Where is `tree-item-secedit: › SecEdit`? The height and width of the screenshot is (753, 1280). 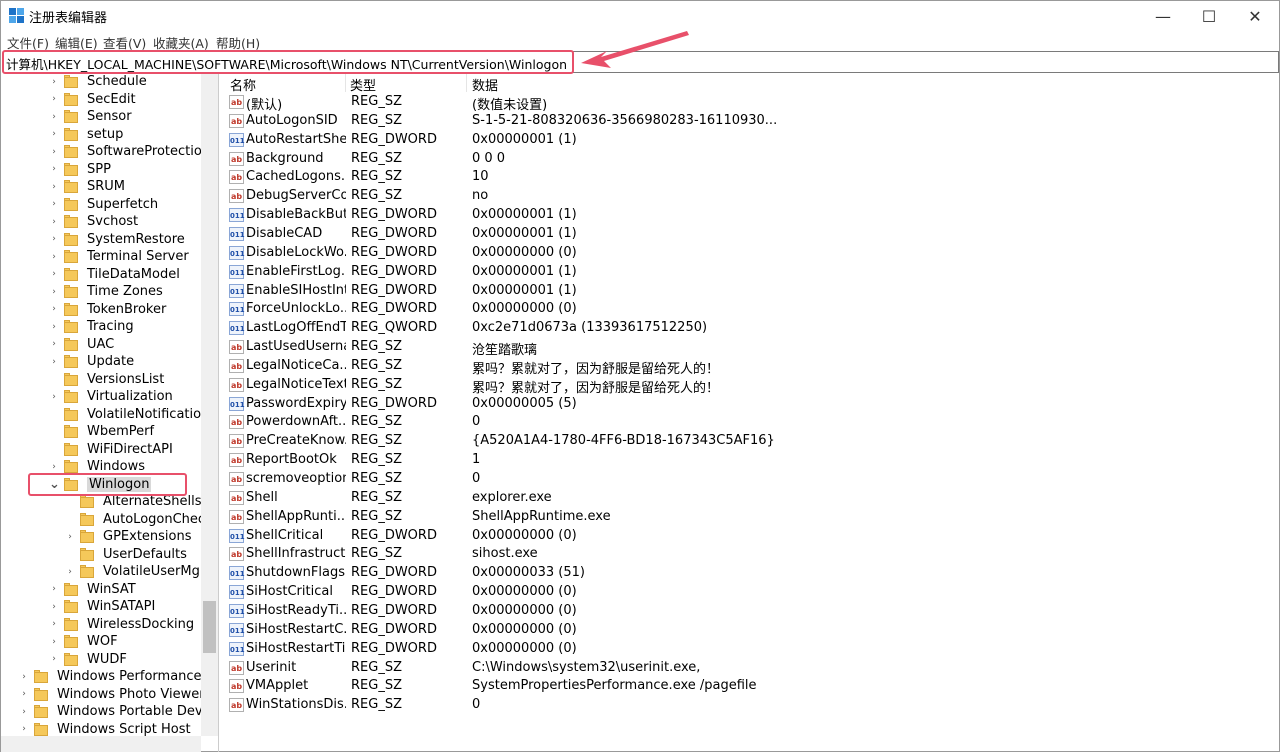
tree-item-secedit: › SecEdit is located at coordinates (92, 100).